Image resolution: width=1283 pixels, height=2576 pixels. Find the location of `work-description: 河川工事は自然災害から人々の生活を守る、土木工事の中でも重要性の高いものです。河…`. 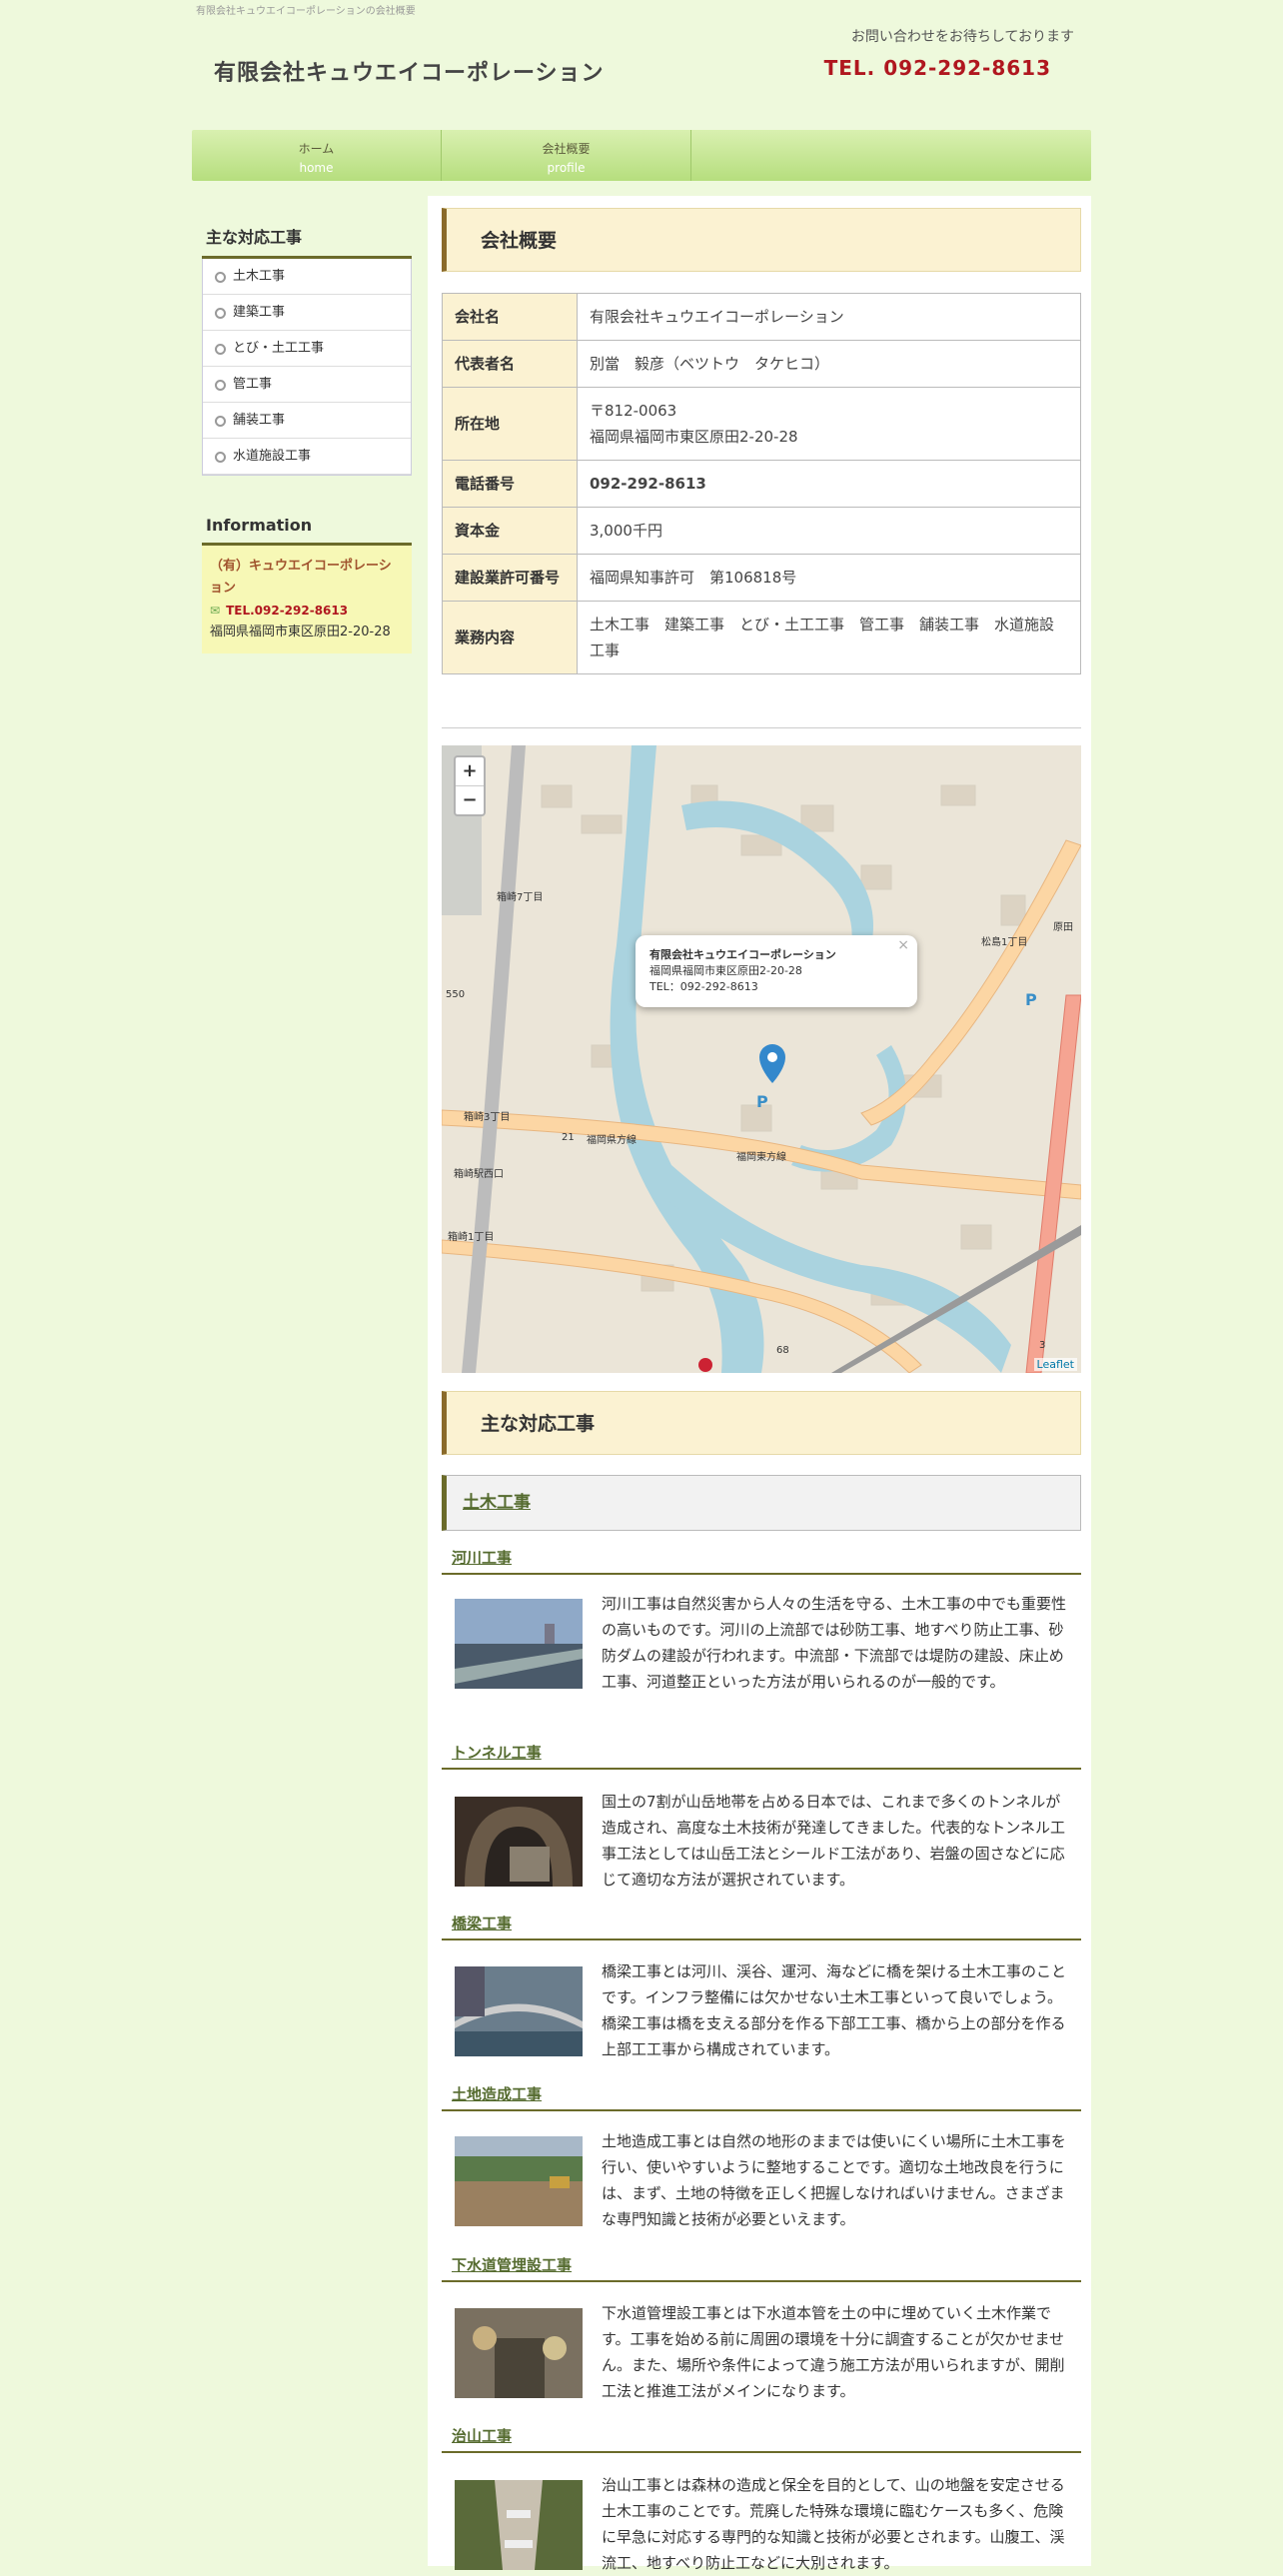

work-description: 河川工事は自然災害から人々の生活を守る、土木工事の中でも重要性の高いものです。河… is located at coordinates (834, 1643).